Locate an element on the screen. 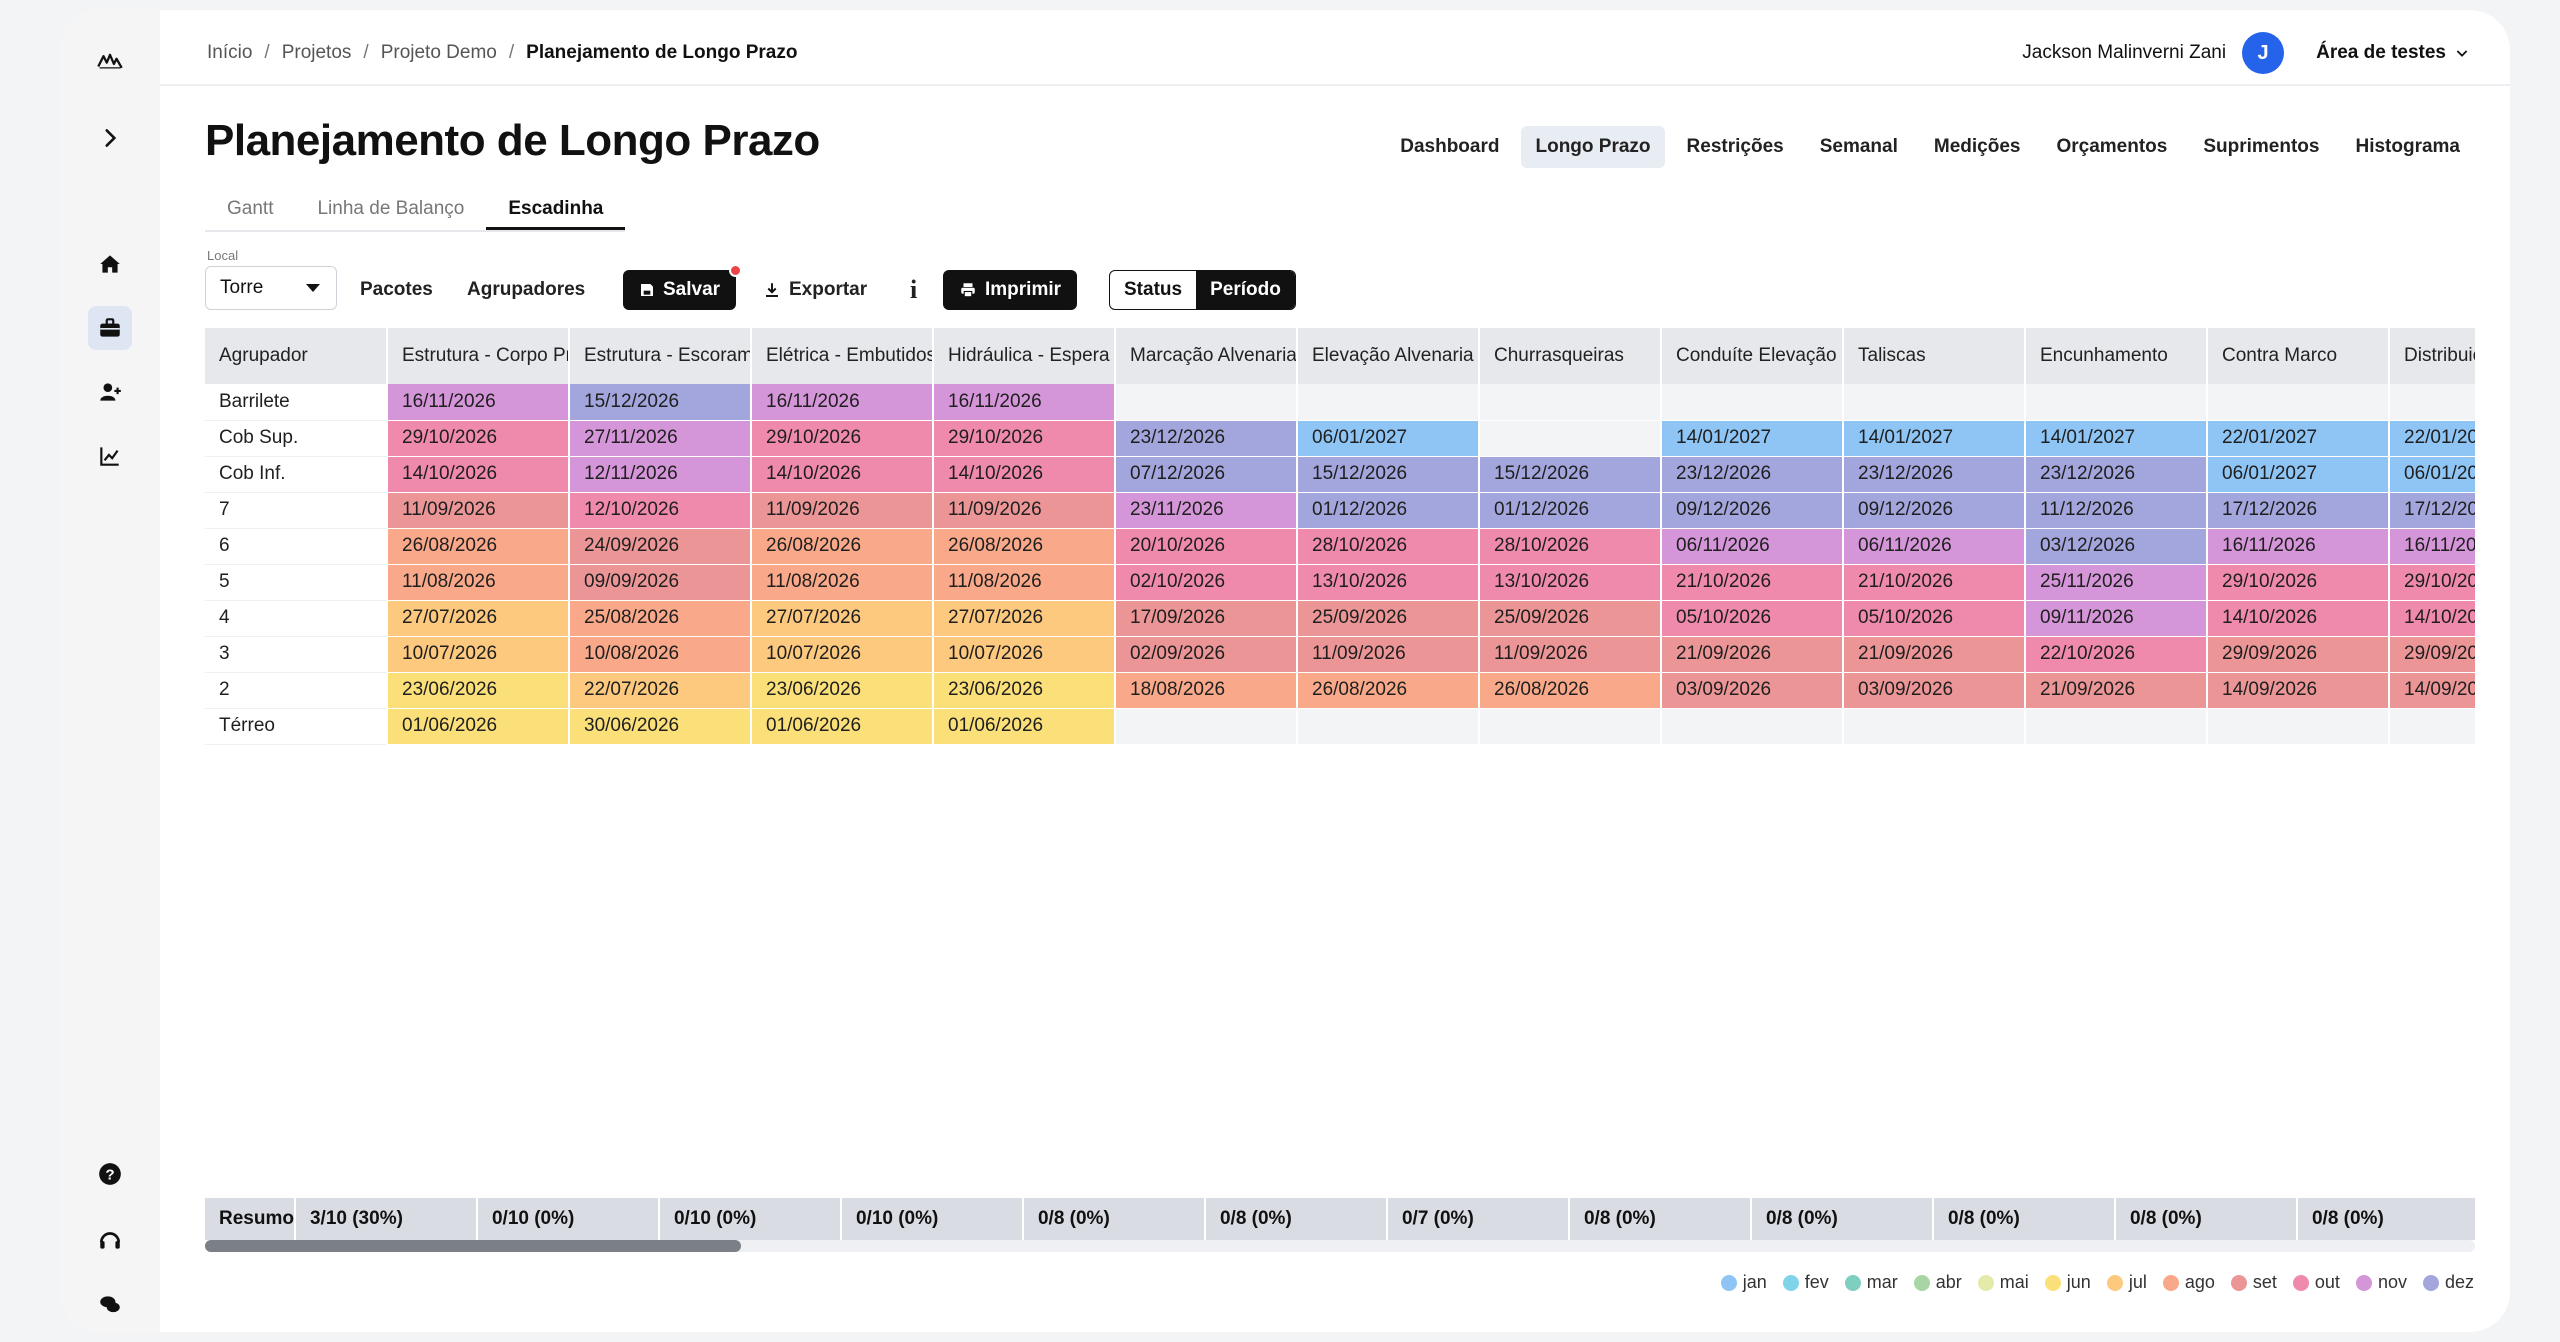  column-header: Elétrica - Embutidos is located at coordinates (842, 356).